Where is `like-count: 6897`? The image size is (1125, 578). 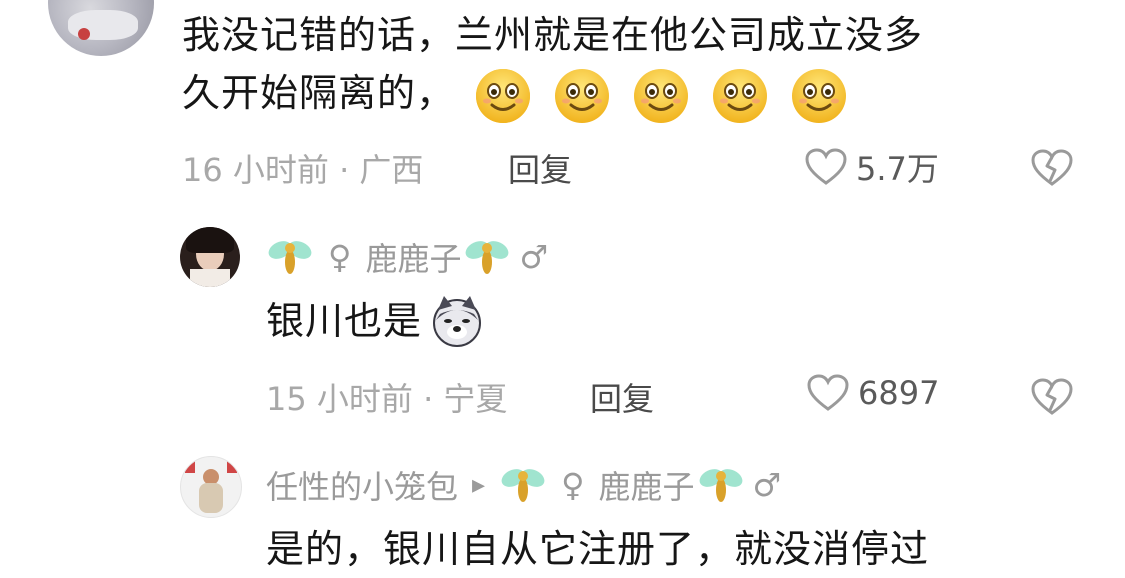 like-count: 6897 is located at coordinates (899, 393).